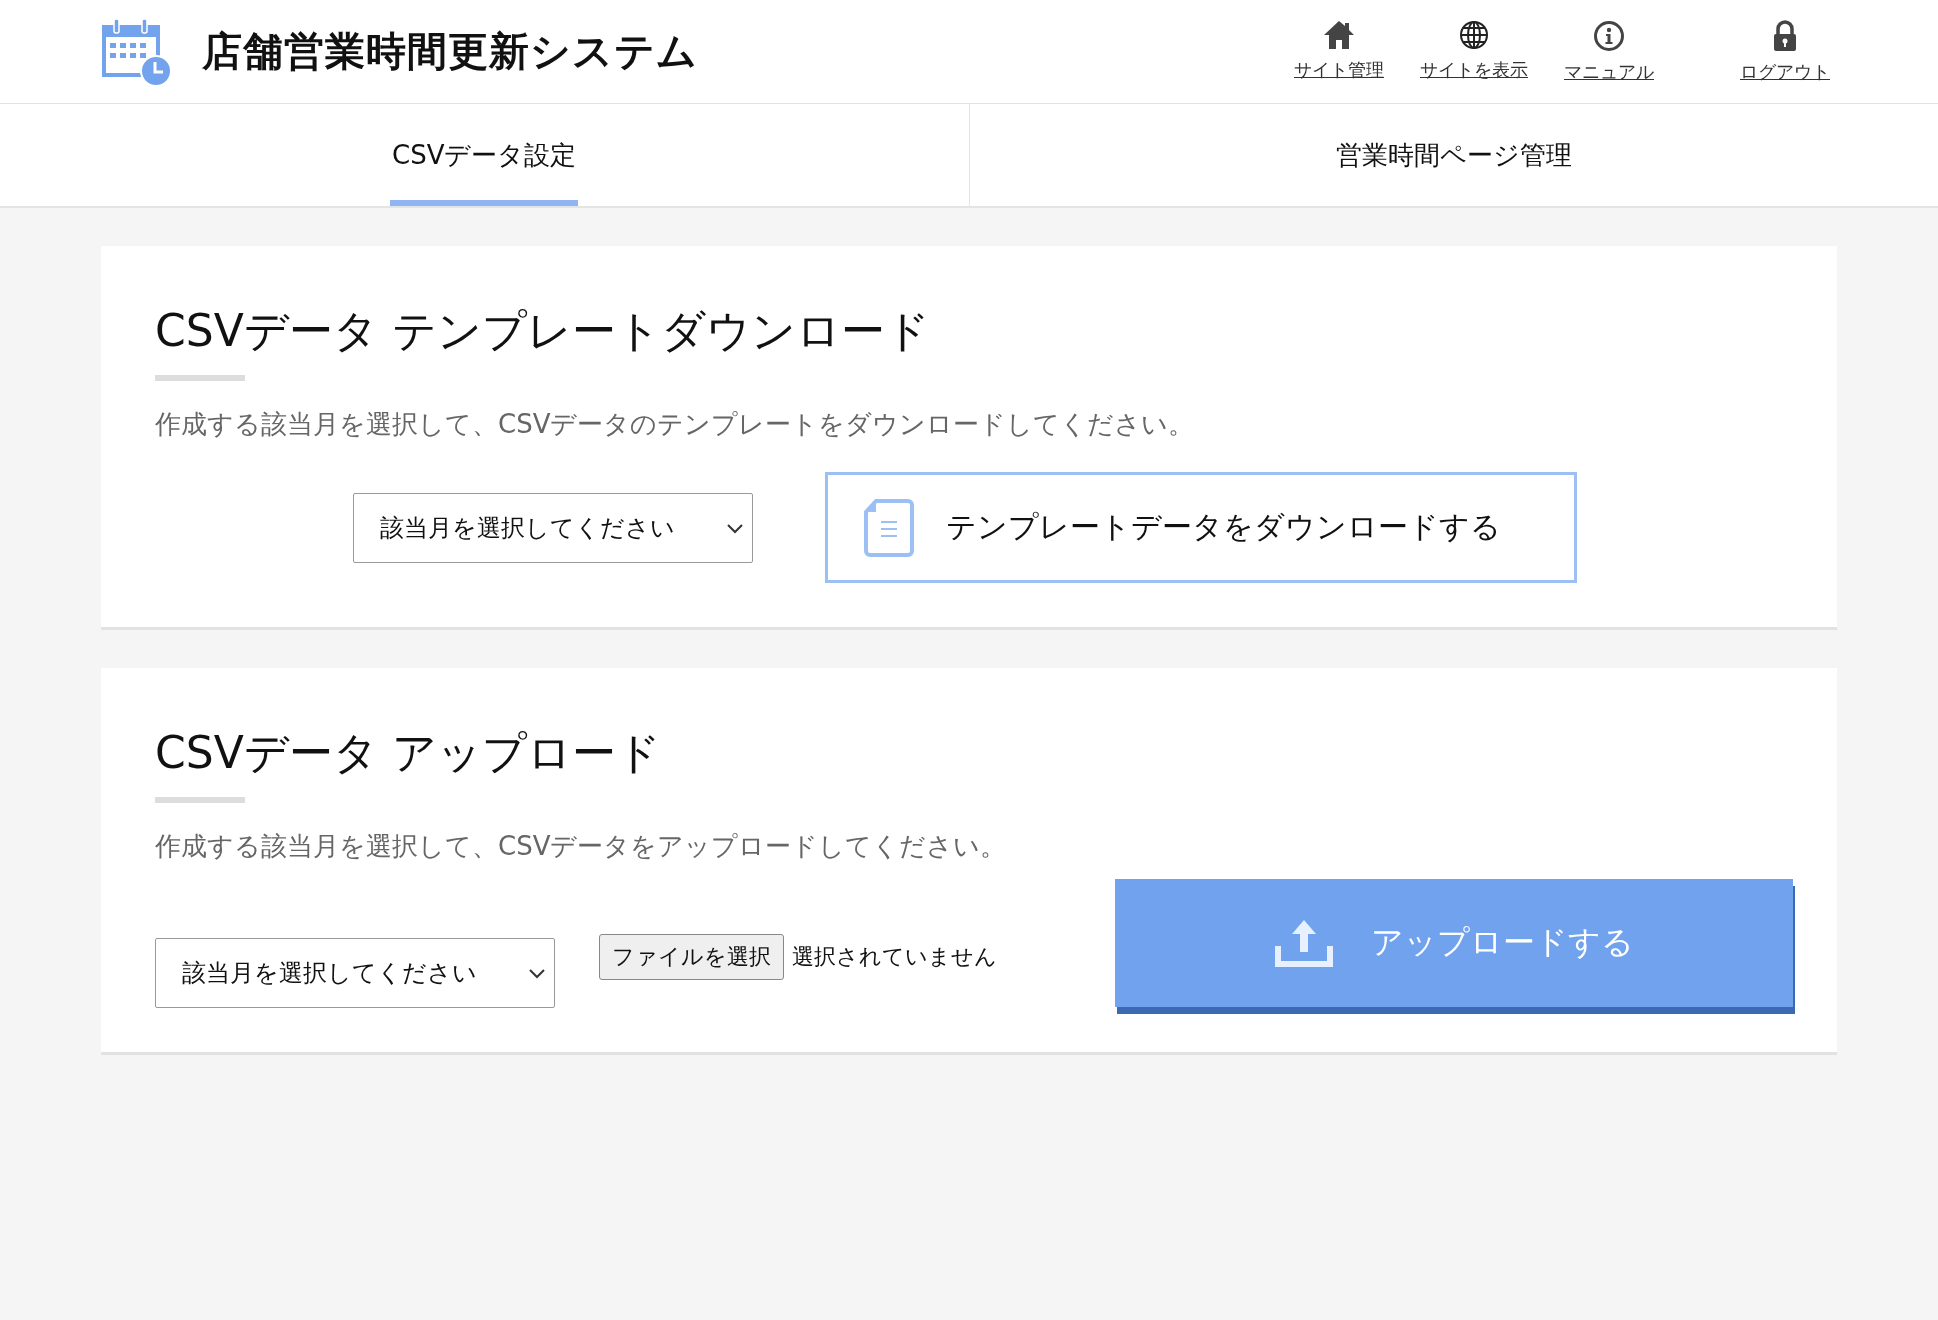 Image resolution: width=1938 pixels, height=1320 pixels. Describe the element at coordinates (542, 331) in the screenshot. I see `section-heading: CSVデータ テンプレートダウンロード` at that location.